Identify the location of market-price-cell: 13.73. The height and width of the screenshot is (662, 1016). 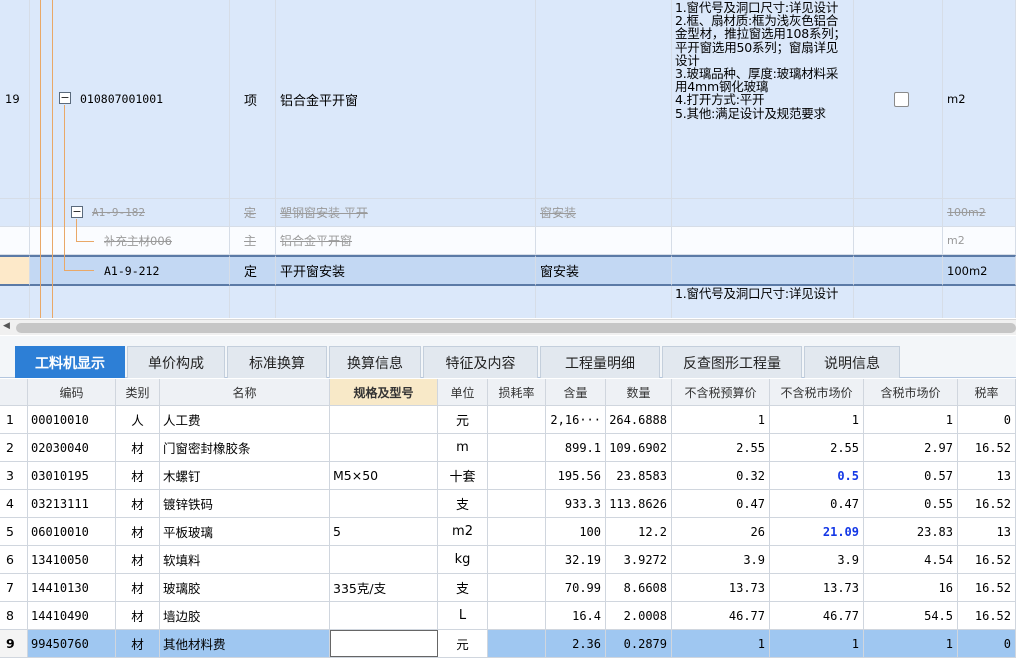
(817, 587).